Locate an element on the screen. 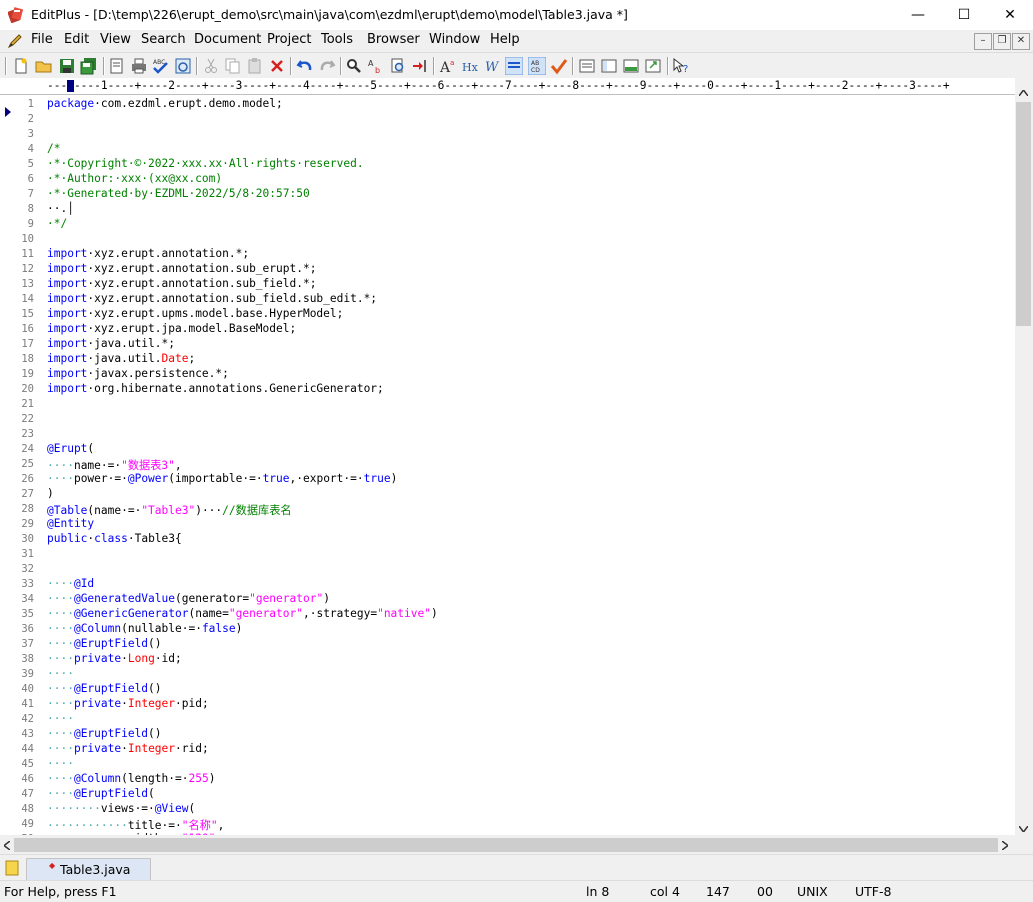 The height and width of the screenshot is (902, 1033). redo-icon is located at coordinates (327, 66).